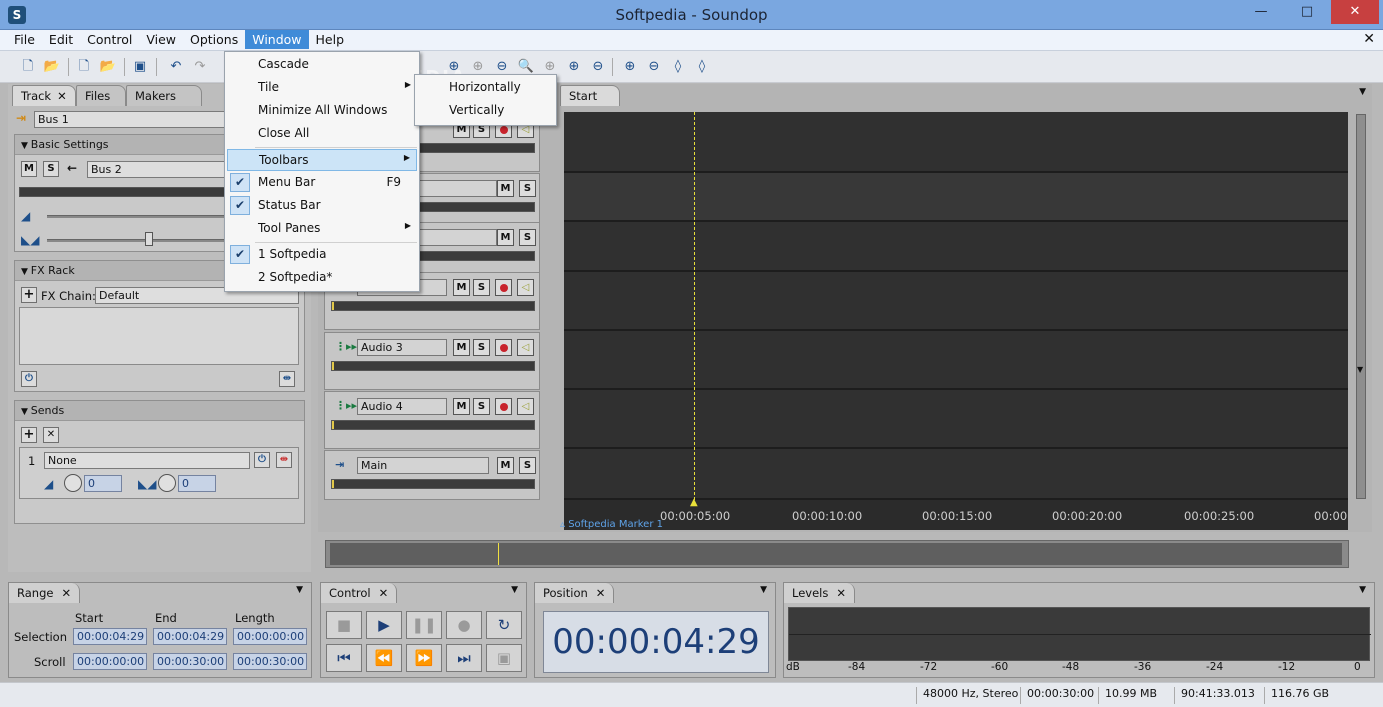 The height and width of the screenshot is (707, 1383). What do you see at coordinates (654, 67) in the screenshot?
I see `zoom-out-vertical-icon: ⊖` at bounding box center [654, 67].